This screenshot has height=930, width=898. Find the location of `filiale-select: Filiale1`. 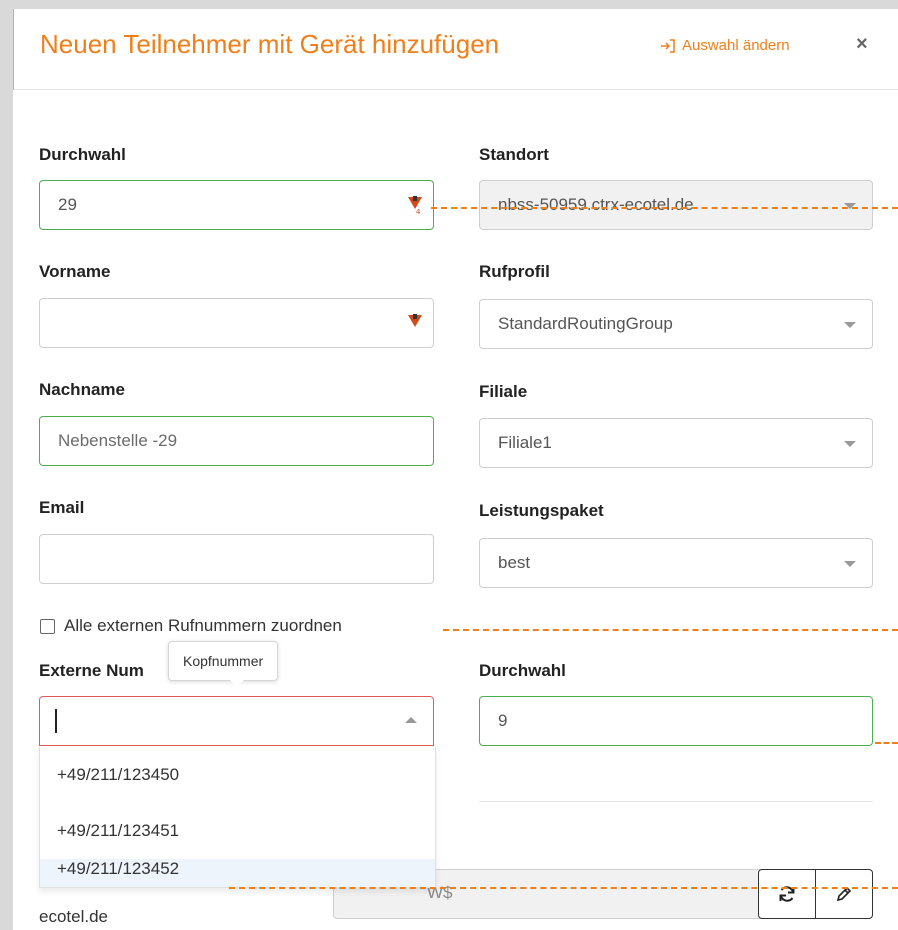

filiale-select: Filiale1 is located at coordinates (676, 443).